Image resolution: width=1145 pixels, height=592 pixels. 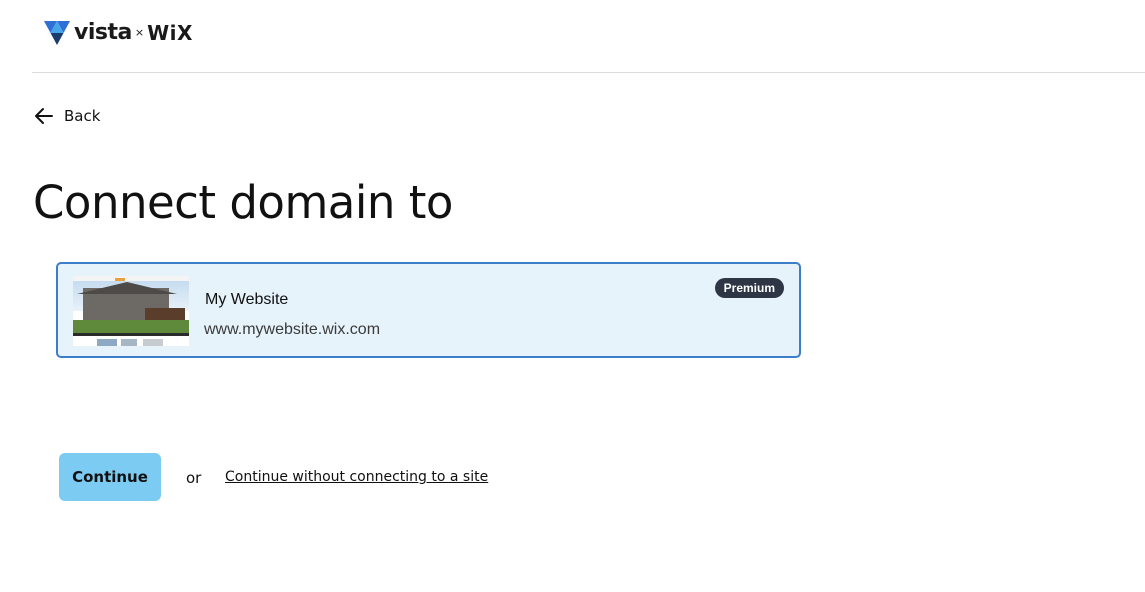 What do you see at coordinates (428, 310) in the screenshot?
I see `site-card: My Website www.mywebsite.wix.com Premium` at bounding box center [428, 310].